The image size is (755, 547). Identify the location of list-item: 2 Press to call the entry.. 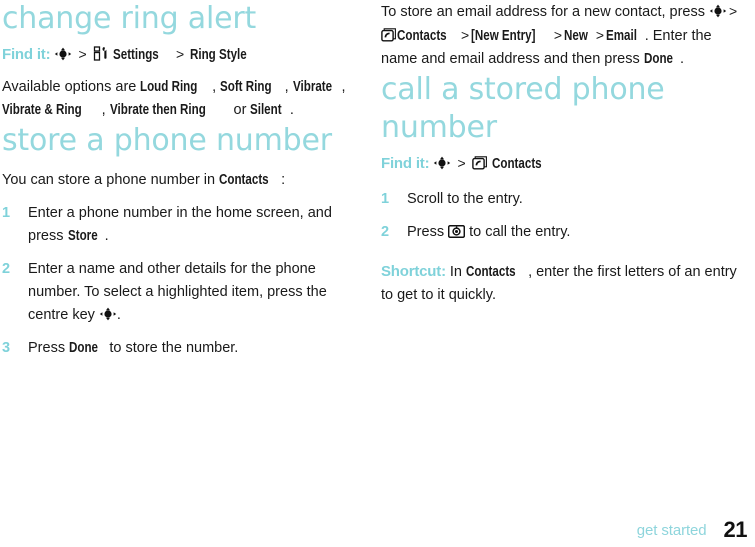
(563, 232).